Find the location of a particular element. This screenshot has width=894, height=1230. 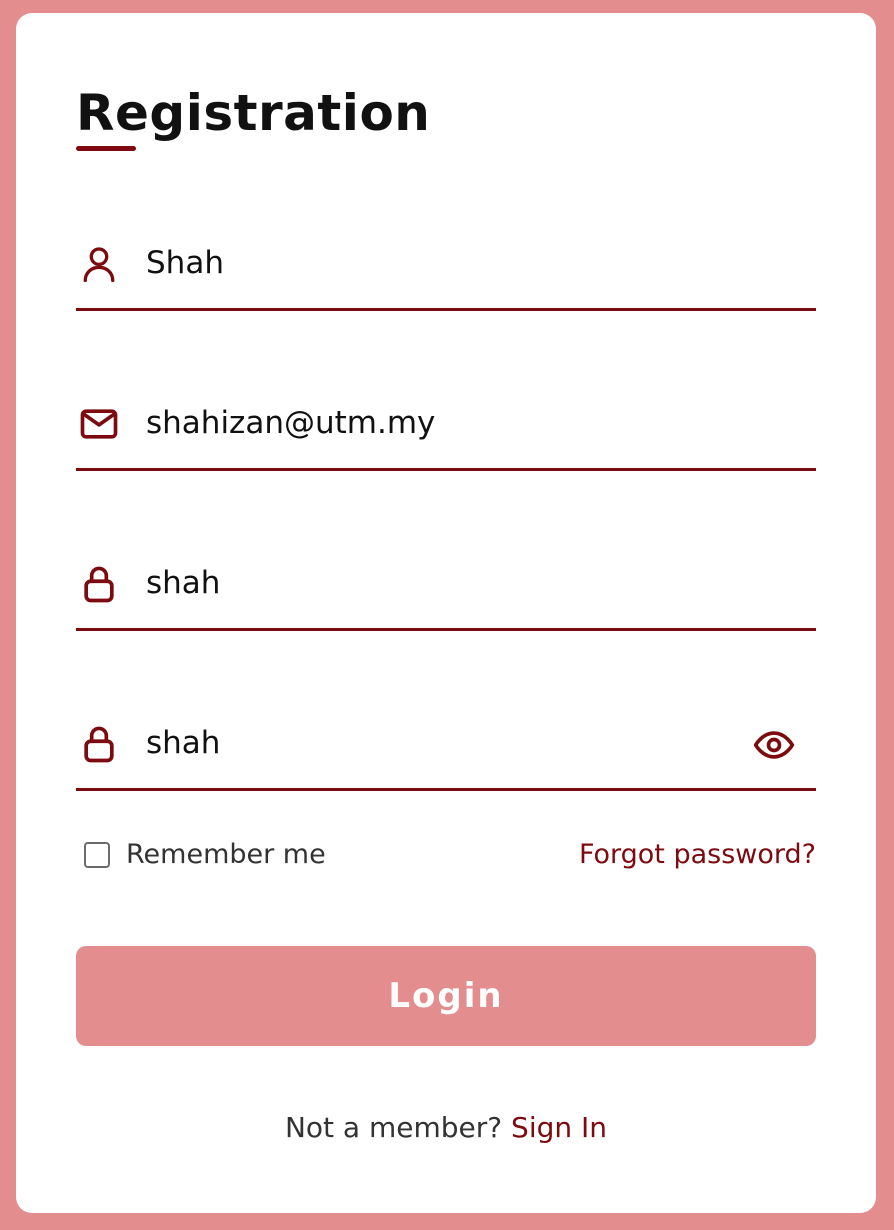

form-options: Remember me Forgot password? is located at coordinates (446, 855).